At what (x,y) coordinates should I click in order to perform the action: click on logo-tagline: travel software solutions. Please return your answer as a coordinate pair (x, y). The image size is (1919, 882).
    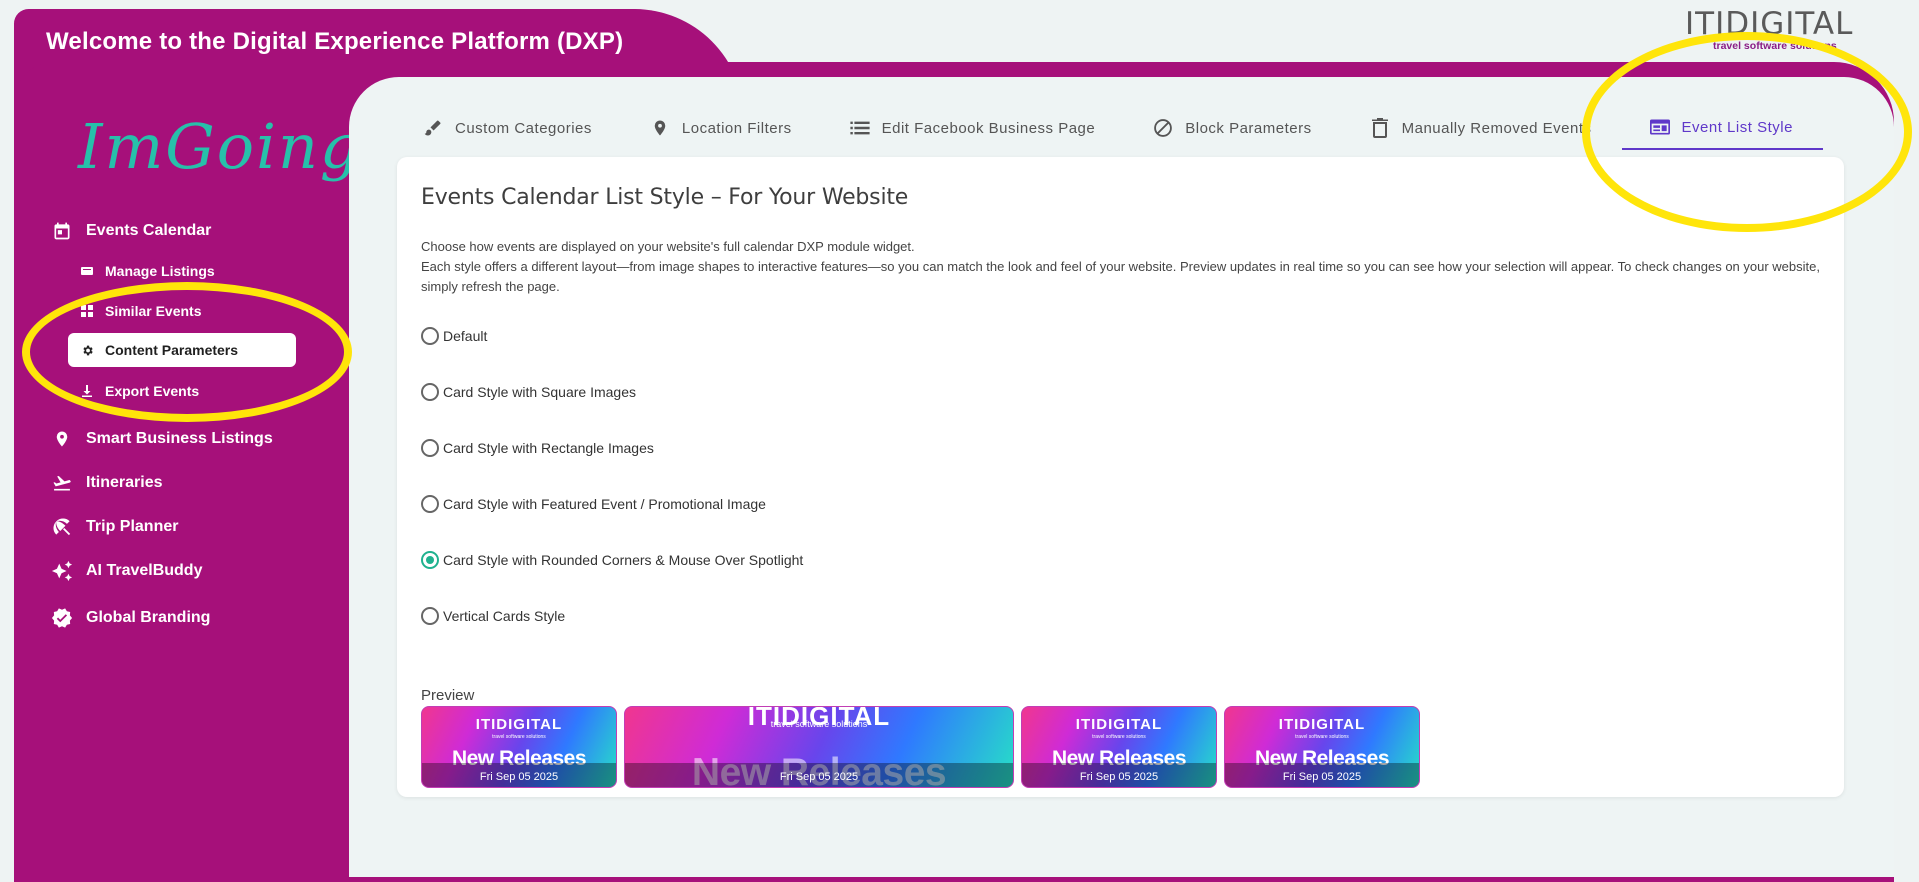
    Looking at the image, I should click on (1775, 46).